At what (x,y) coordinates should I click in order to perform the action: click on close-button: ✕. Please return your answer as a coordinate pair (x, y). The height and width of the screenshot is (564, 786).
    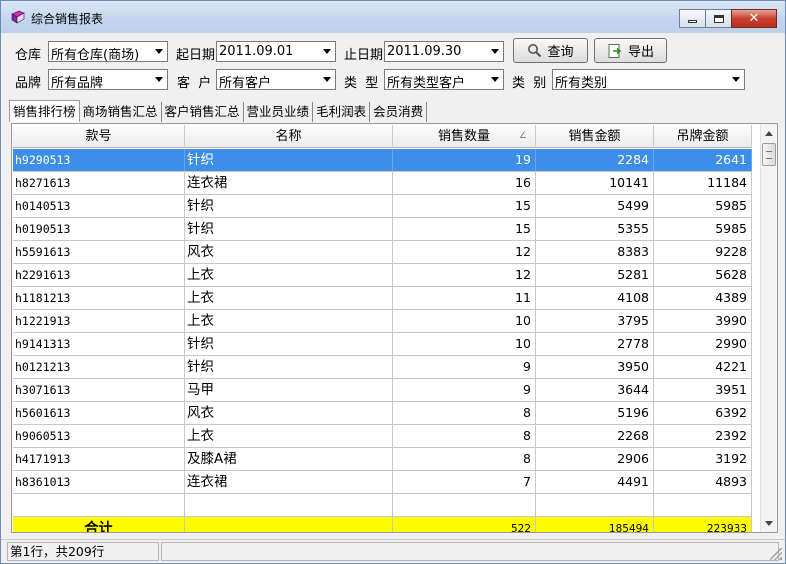
    Looking at the image, I should click on (754, 18).